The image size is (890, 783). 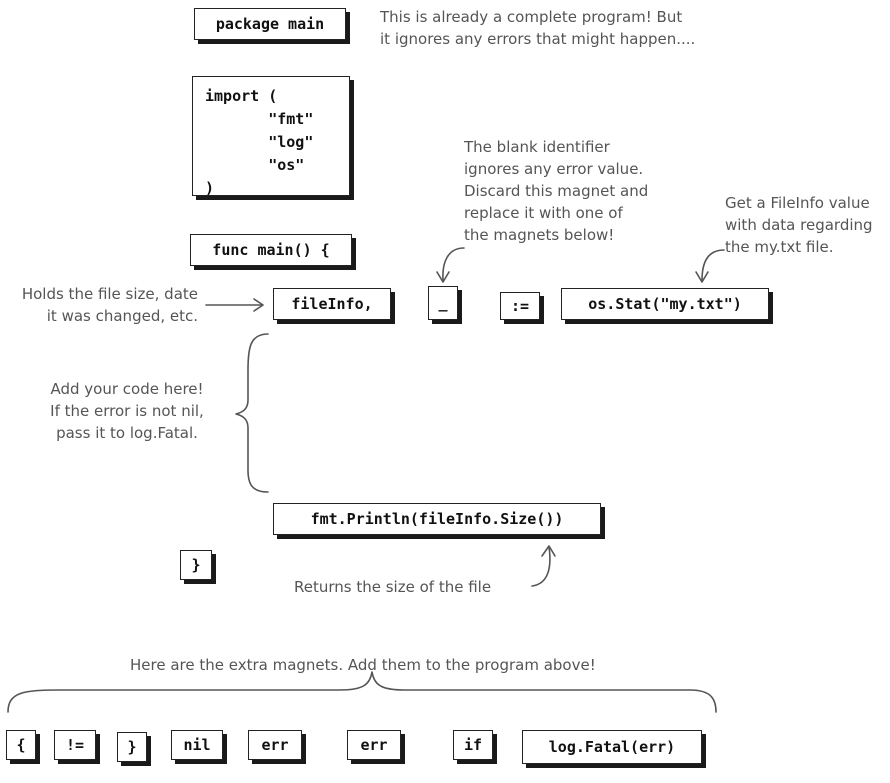 I want to click on arrow-head-fileinfo, so click(x=258, y=305).